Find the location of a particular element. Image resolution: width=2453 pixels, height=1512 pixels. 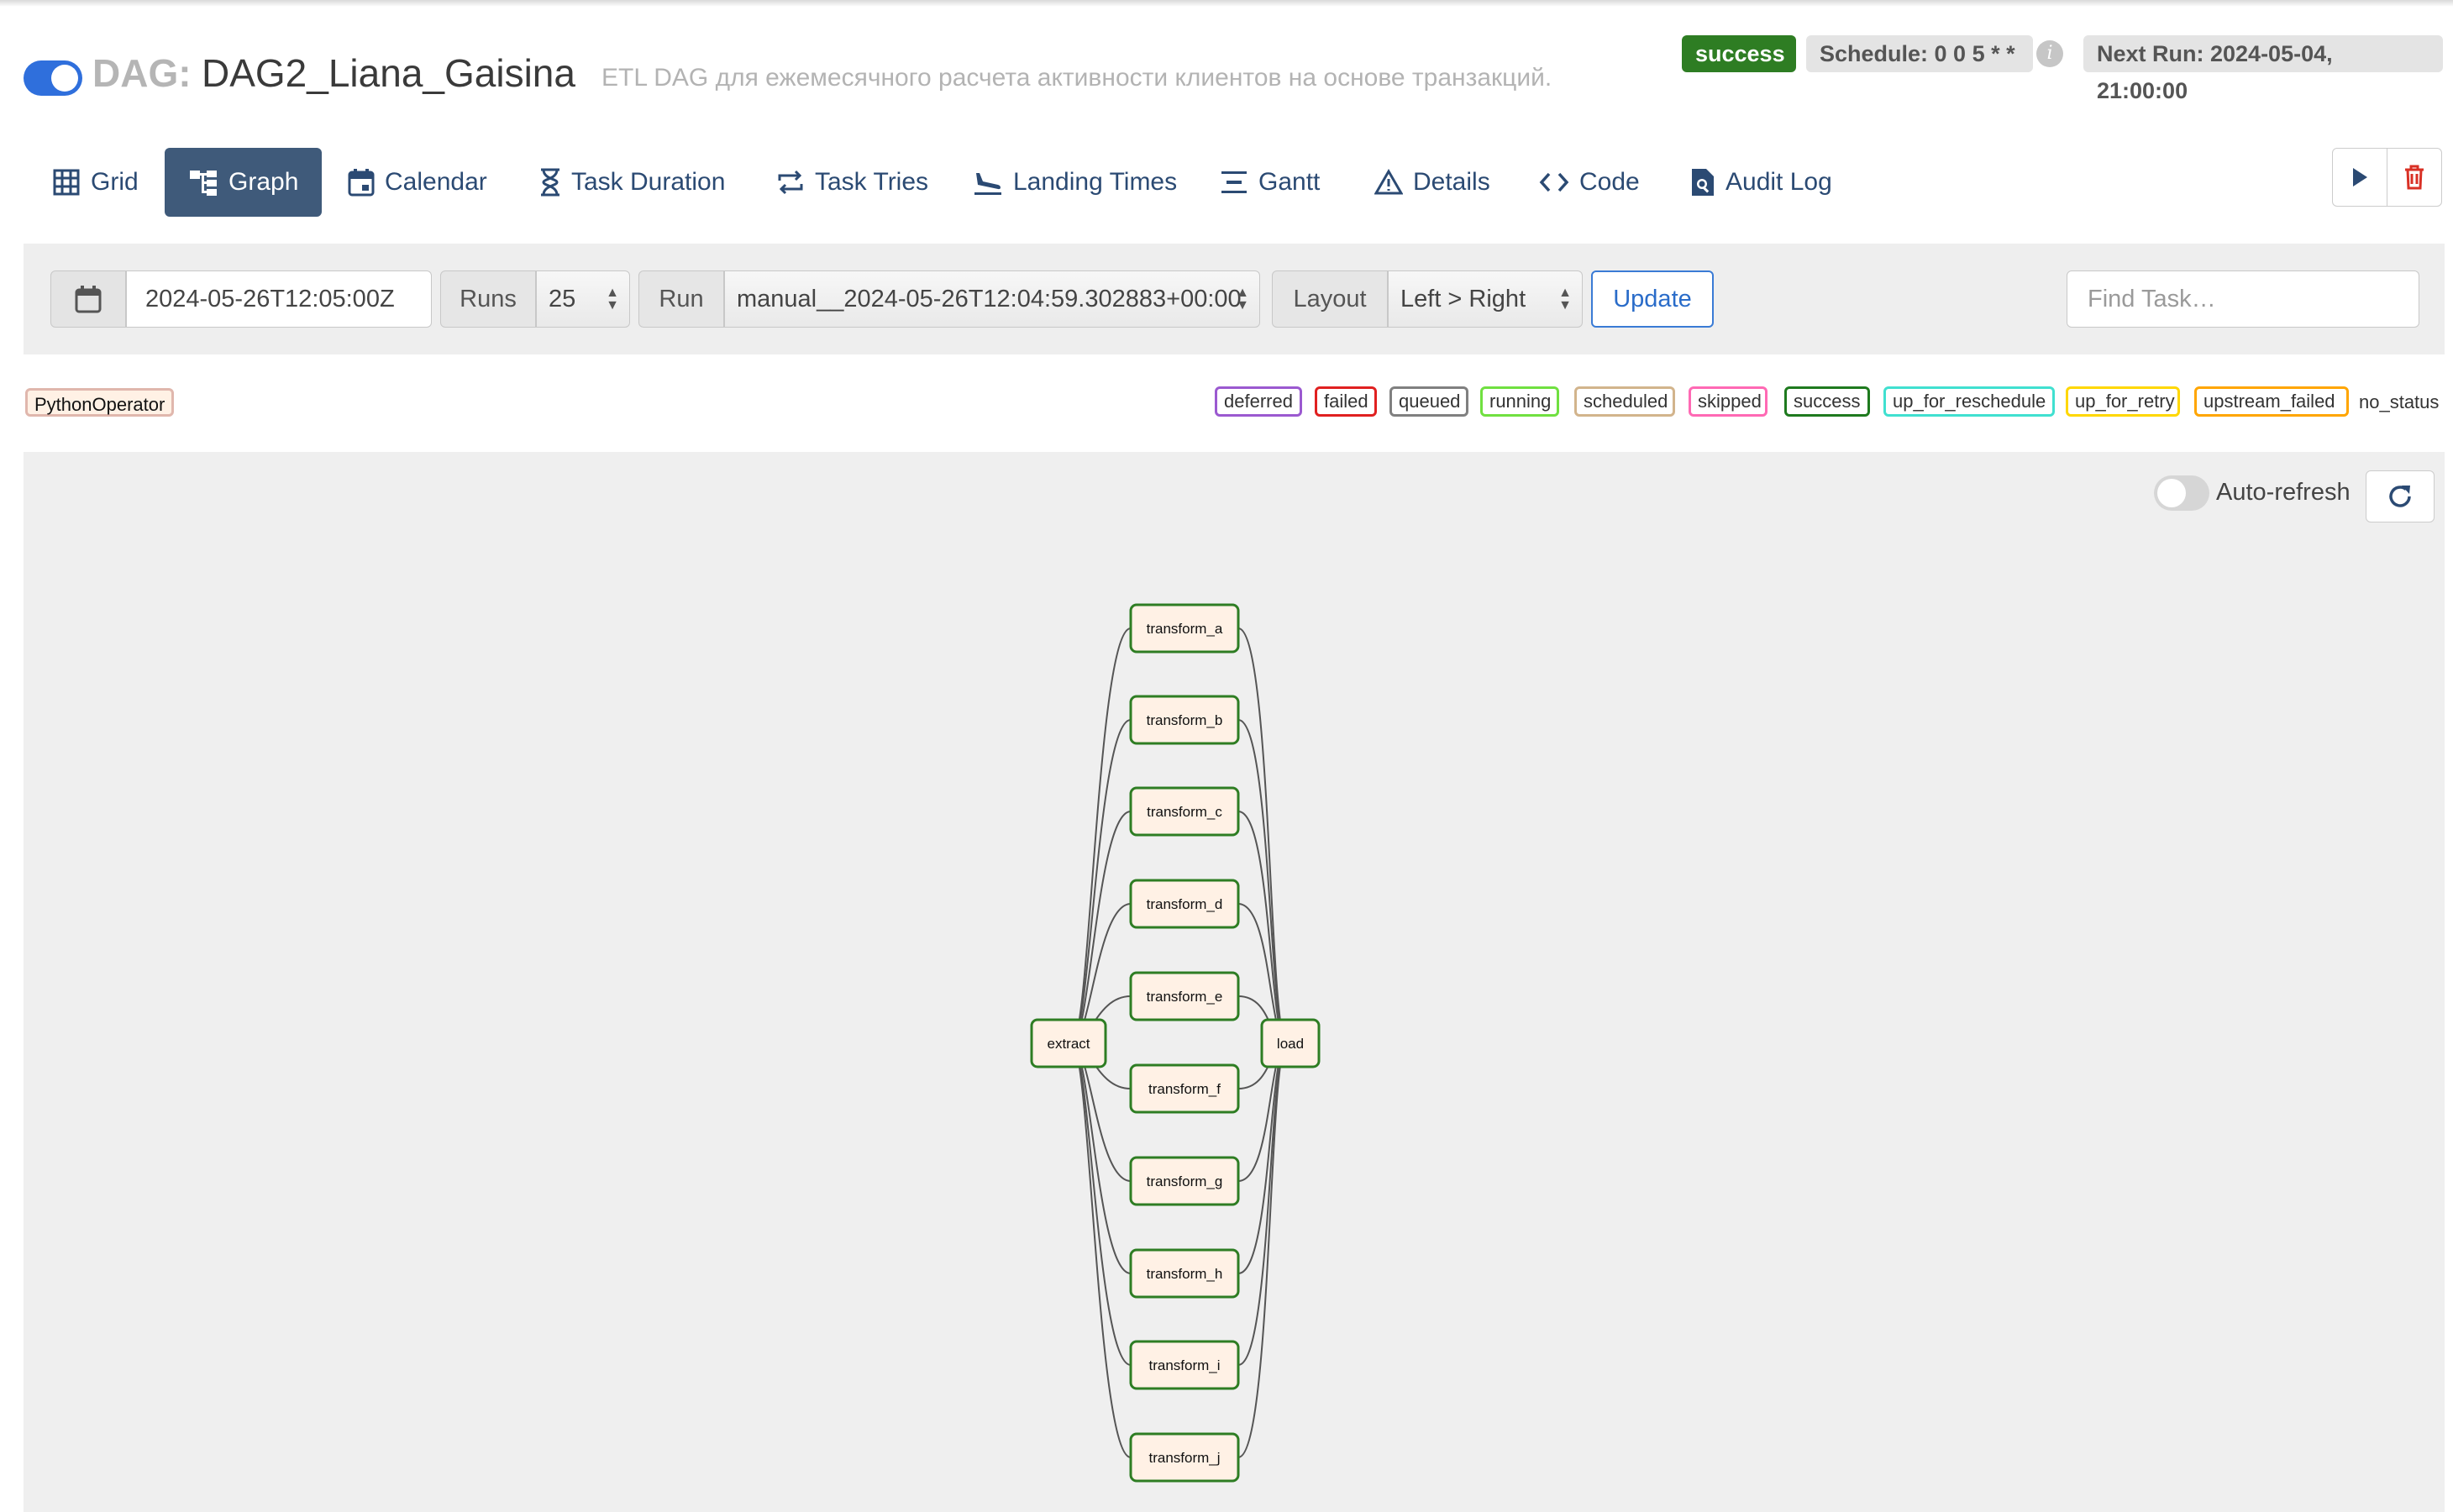

task-node-label: transform_e is located at coordinates (1185, 997).